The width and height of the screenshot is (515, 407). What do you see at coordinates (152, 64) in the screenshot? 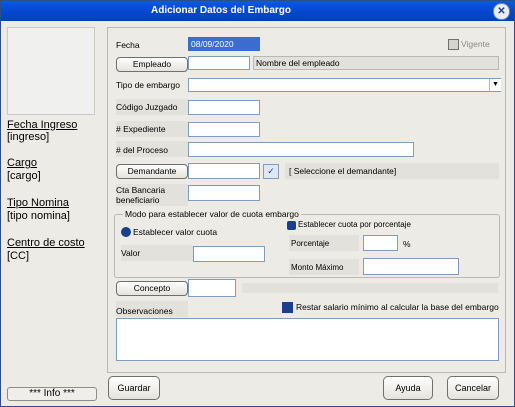
I see `empleado-button: Empleado` at bounding box center [152, 64].